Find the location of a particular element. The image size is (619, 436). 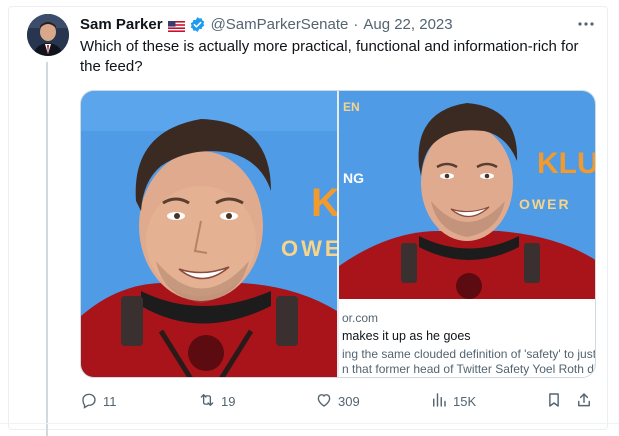

reply-button: 11 is located at coordinates (98, 401).